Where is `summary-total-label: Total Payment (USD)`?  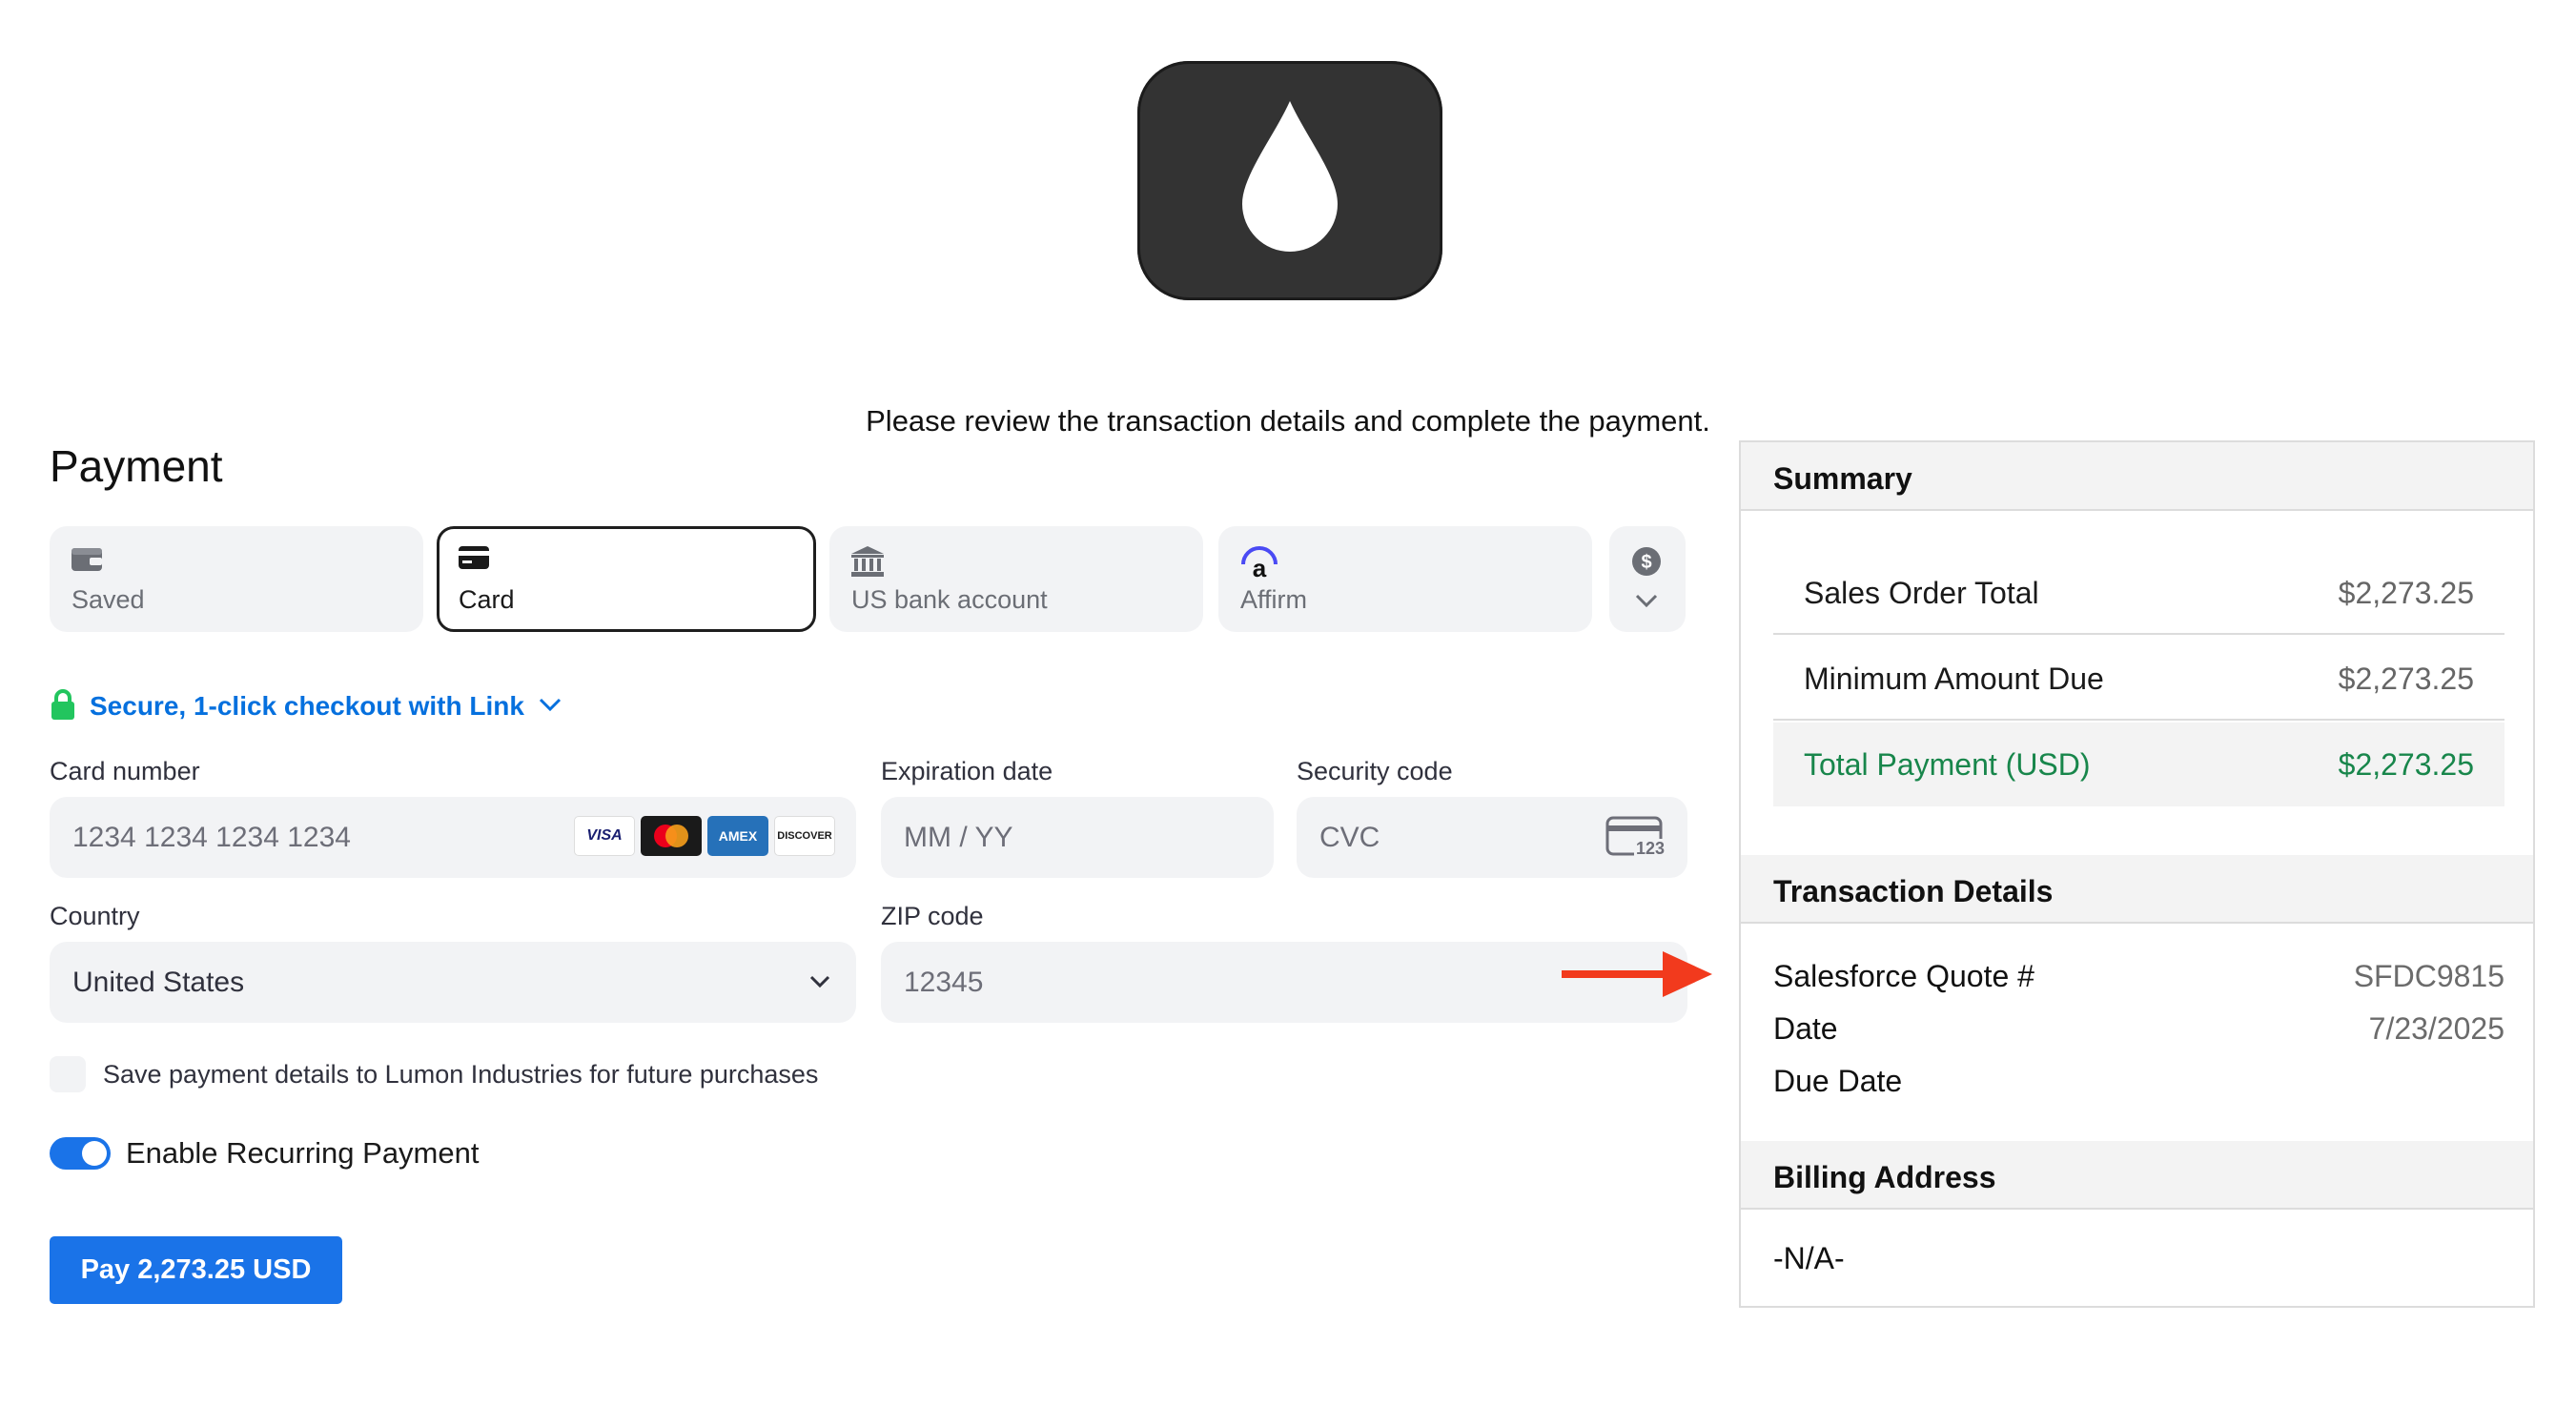 summary-total-label: Total Payment (USD) is located at coordinates (1947, 765).